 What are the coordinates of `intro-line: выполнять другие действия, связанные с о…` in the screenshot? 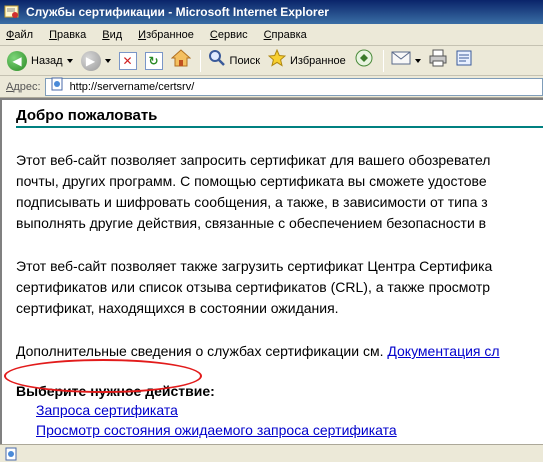 It's located at (251, 223).